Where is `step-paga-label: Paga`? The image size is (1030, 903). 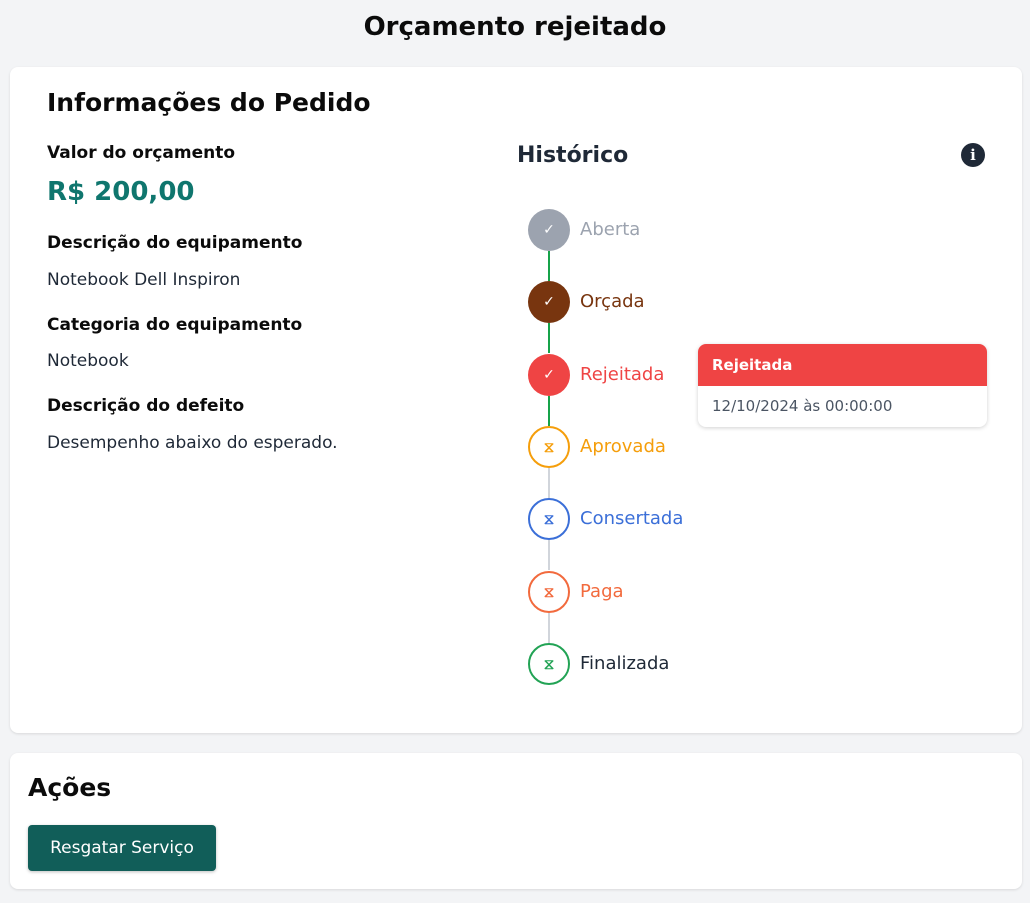 step-paga-label: Paga is located at coordinates (602, 591).